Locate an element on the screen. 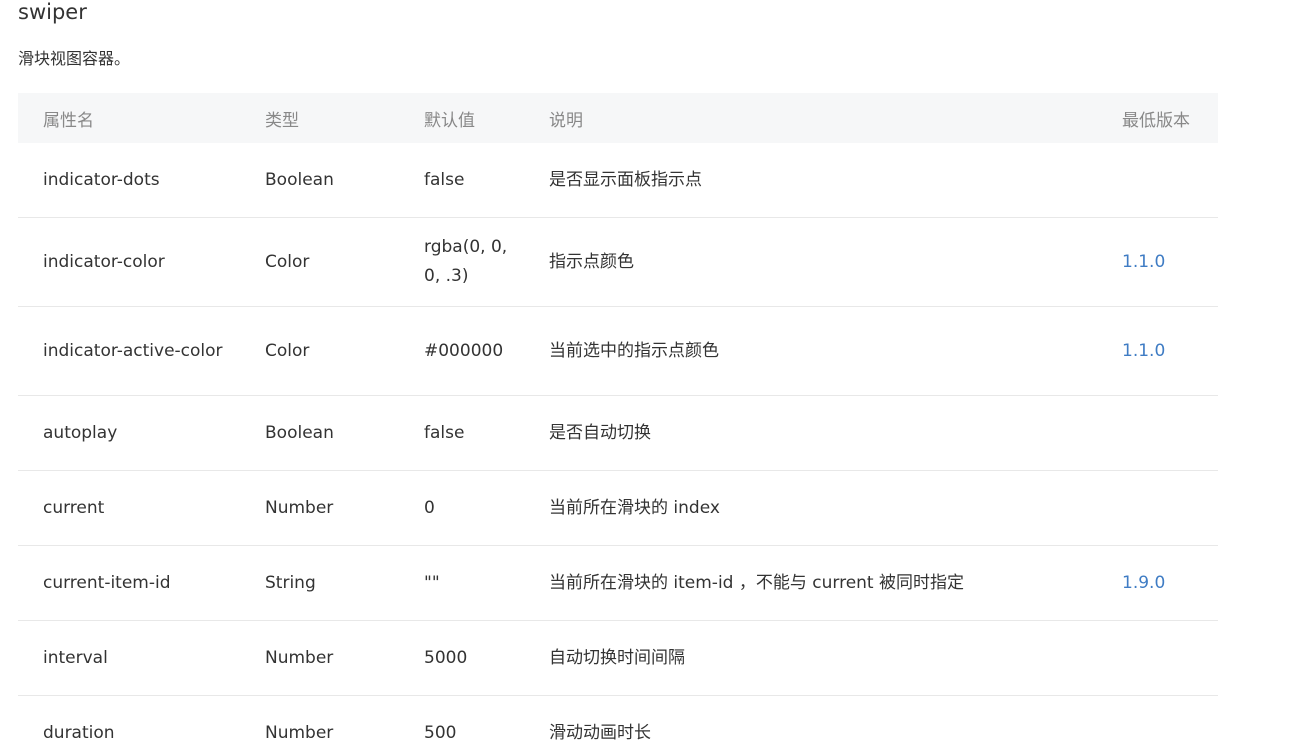  page-description: 滑块视图容器。 is located at coordinates (74, 58).